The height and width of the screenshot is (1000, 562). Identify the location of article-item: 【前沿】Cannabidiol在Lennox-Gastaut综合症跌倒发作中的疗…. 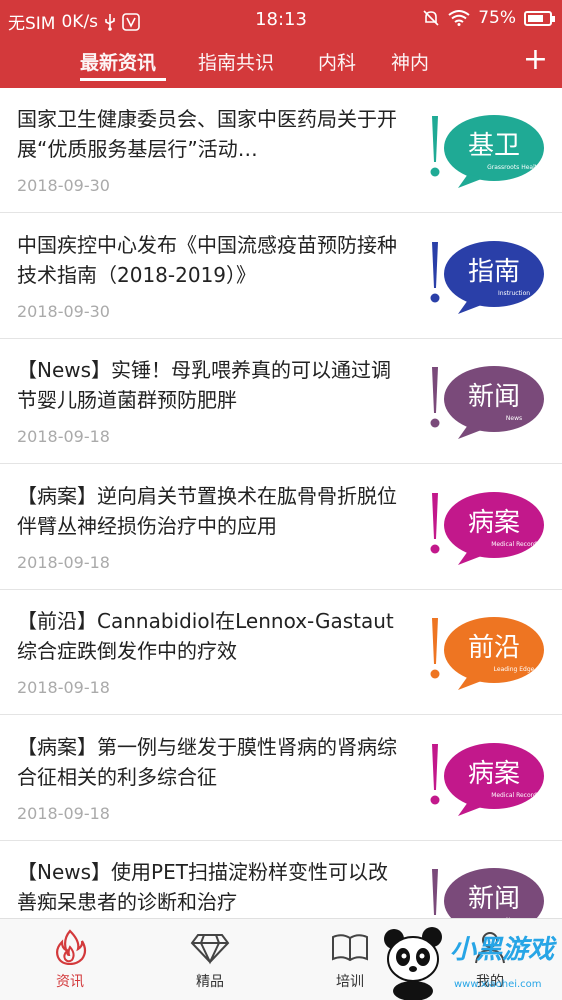
(281, 652).